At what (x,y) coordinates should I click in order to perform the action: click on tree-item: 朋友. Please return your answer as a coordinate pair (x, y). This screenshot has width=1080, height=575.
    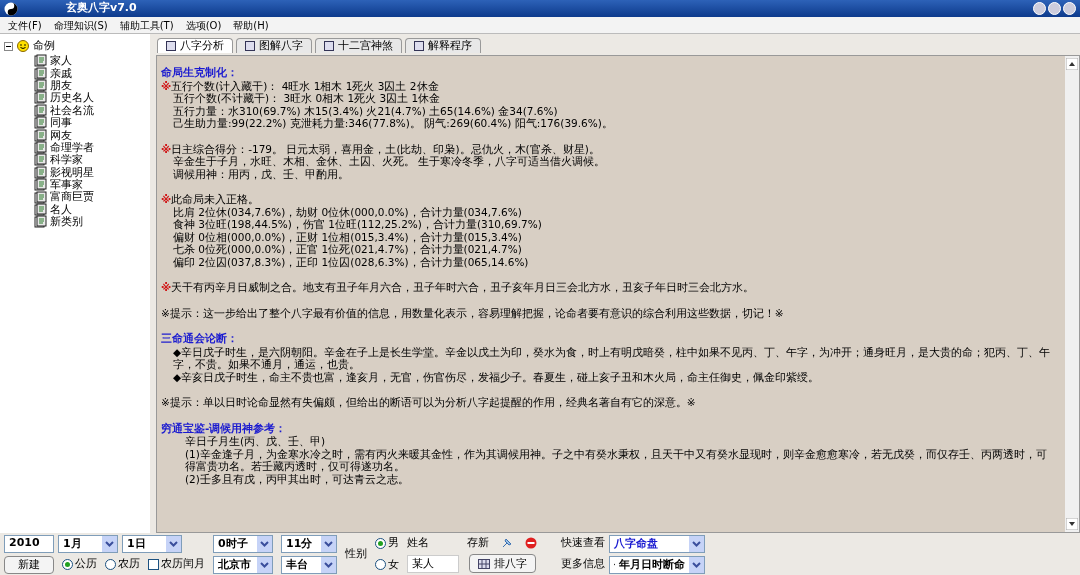
    Looking at the image, I should click on (61, 85).